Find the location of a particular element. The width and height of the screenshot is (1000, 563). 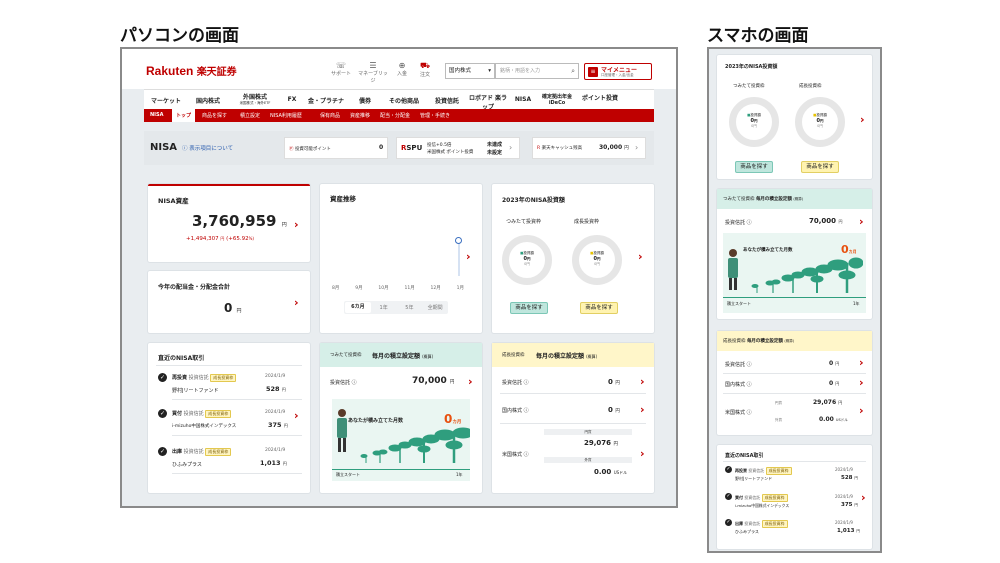

sp-find-seicho-button: 商品を探す is located at coordinates (820, 167).